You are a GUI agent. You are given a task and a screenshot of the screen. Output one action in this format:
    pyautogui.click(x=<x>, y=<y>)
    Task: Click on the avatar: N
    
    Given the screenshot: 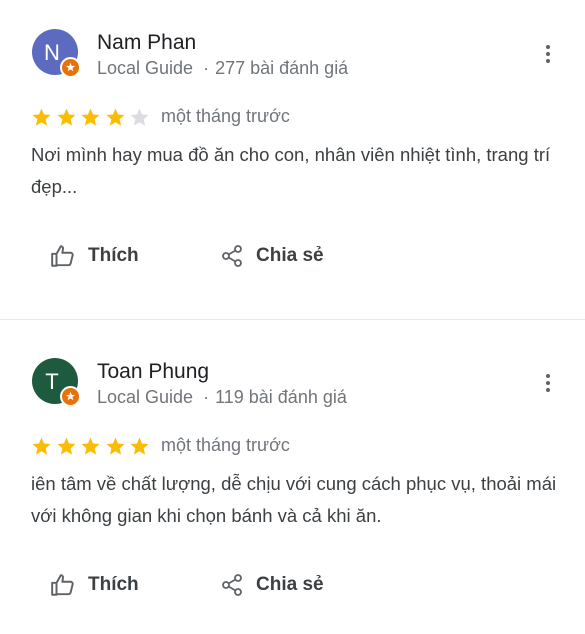 What is the action you would take?
    pyautogui.click(x=56, y=53)
    